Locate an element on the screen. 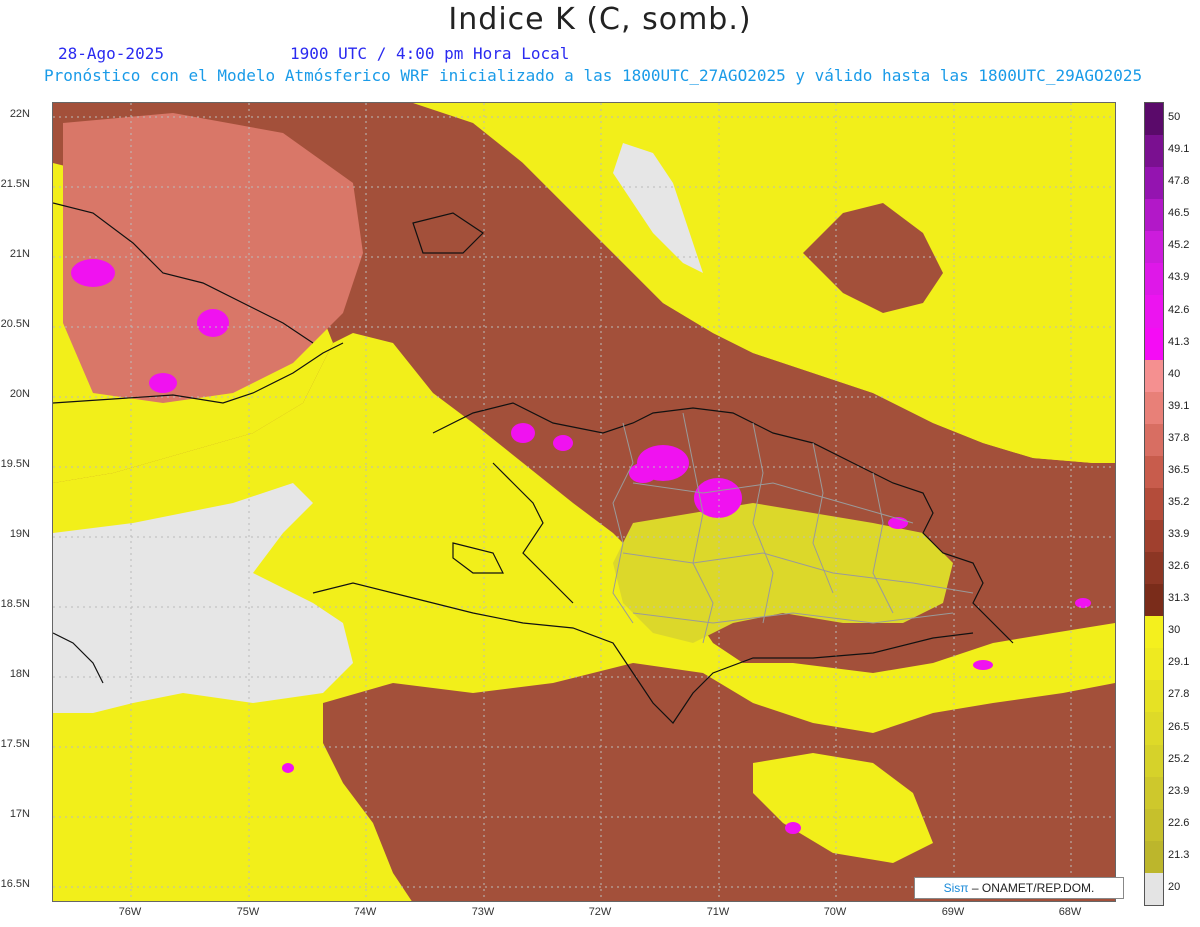 This screenshot has width=1200, height=927. colorbar-label: 22.6 is located at coordinates (1179, 822).